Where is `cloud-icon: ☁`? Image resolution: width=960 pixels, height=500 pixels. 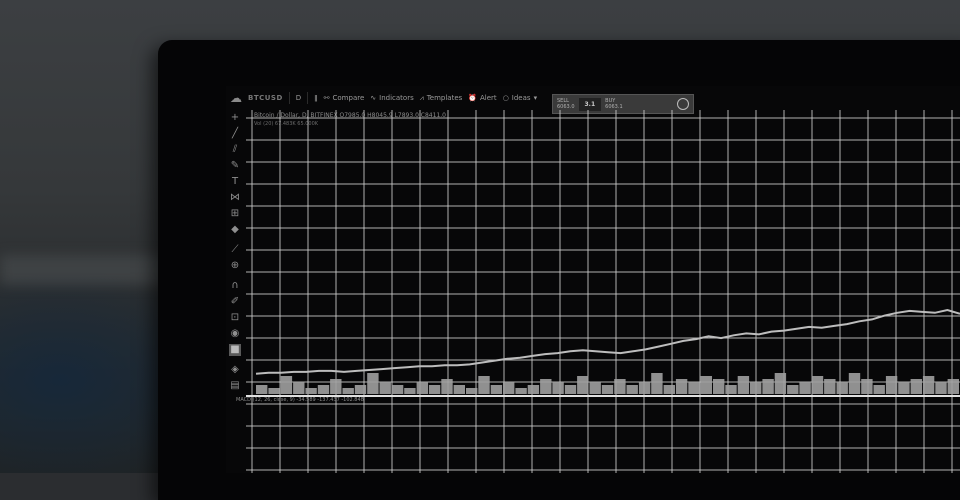
cloud-icon: ☁ is located at coordinates (236, 98).